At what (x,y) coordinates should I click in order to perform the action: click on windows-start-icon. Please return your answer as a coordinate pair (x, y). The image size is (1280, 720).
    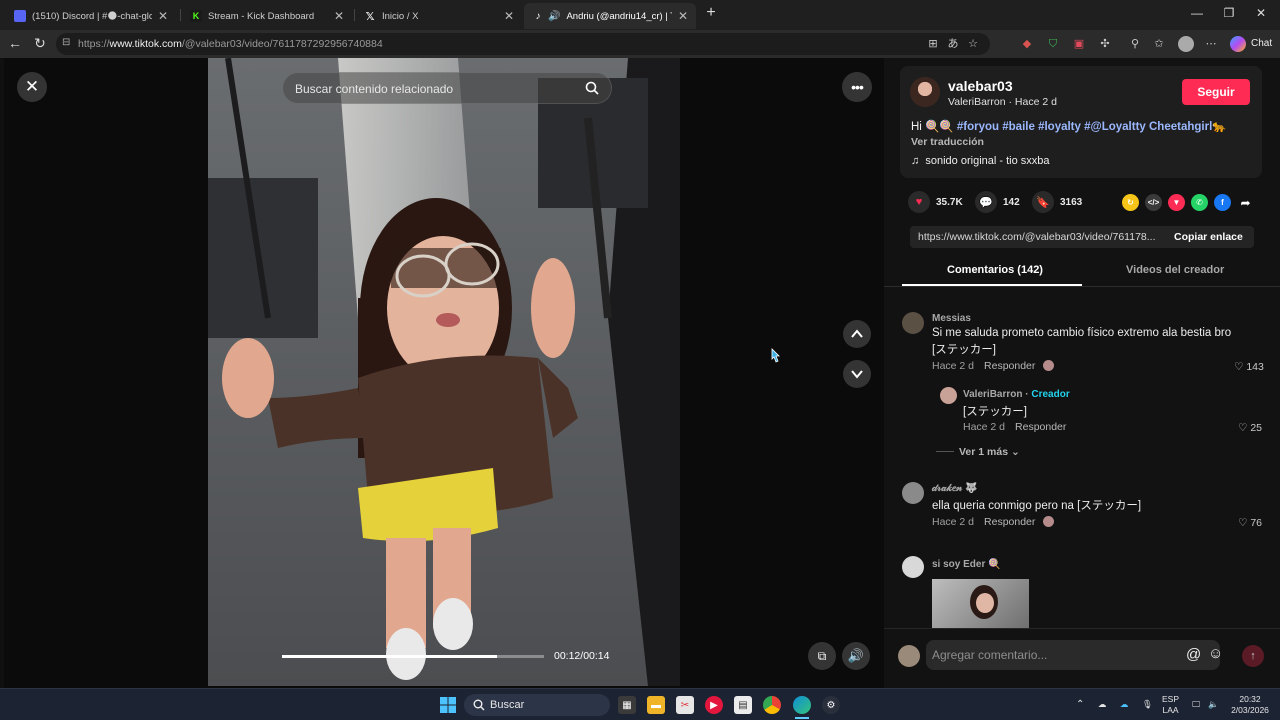
    Looking at the image, I should click on (448, 705).